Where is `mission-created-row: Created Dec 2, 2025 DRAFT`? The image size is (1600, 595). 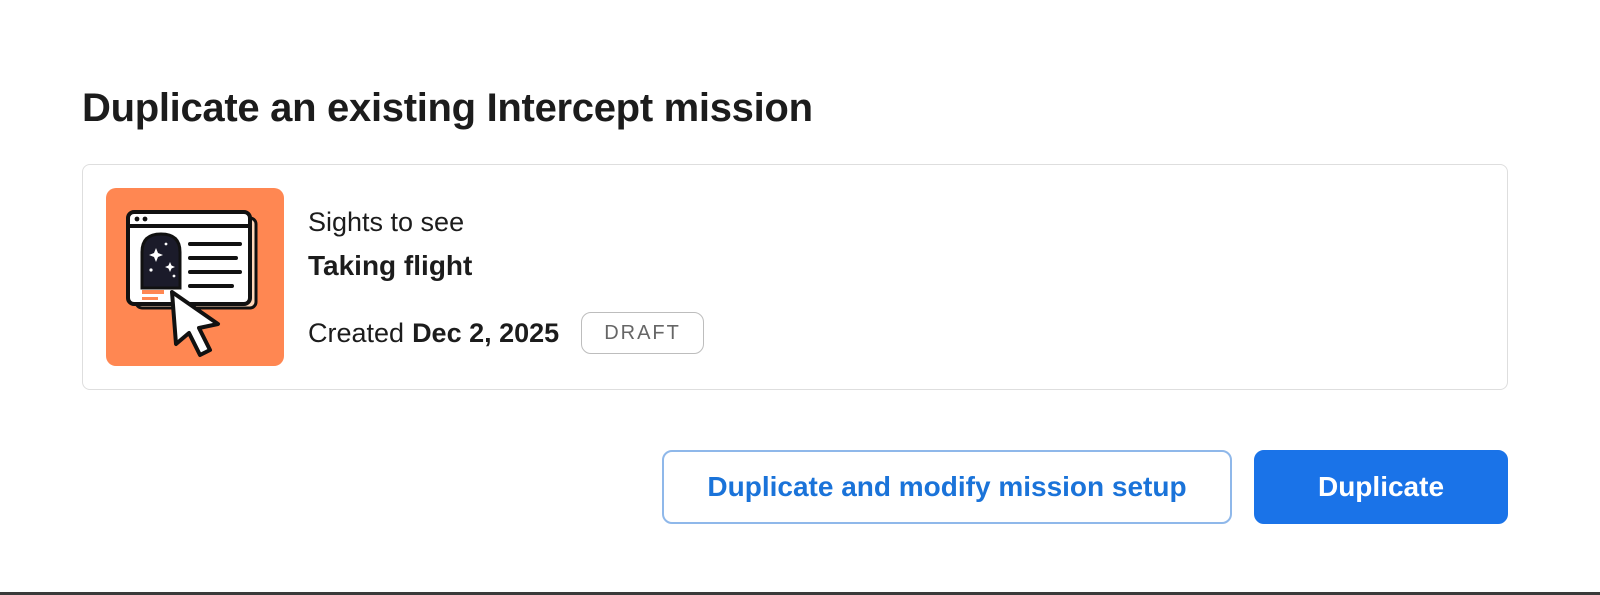
mission-created-row: Created Dec 2, 2025 DRAFT is located at coordinates (506, 333).